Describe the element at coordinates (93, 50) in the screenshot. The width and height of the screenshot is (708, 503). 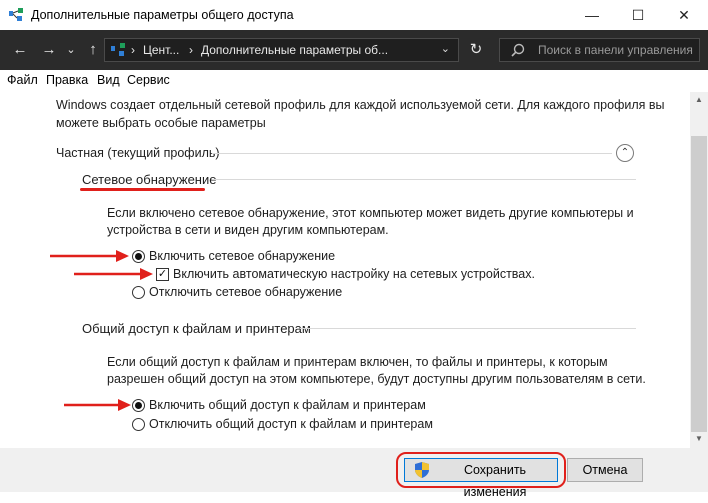
I see `up-button: ↑` at that location.